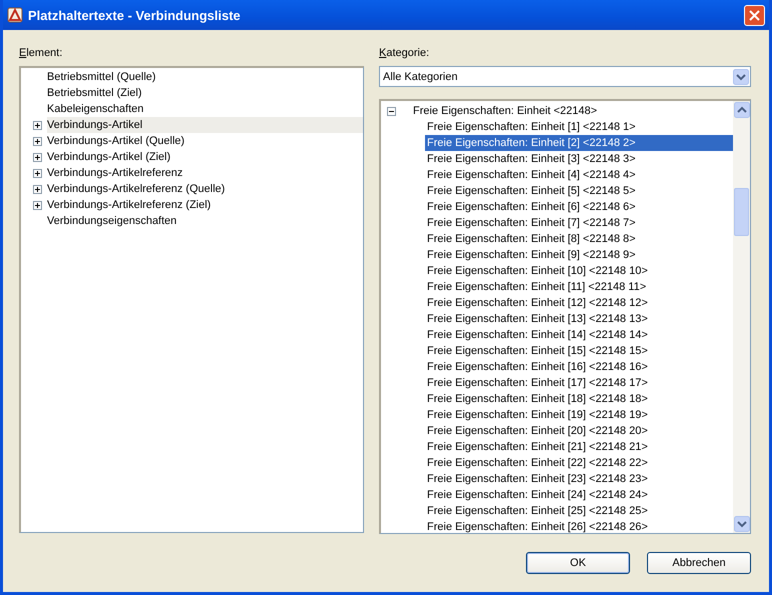 Image resolution: width=772 pixels, height=595 pixels. Describe the element at coordinates (579, 271) in the screenshot. I see `tree-item: Freie Eigenschaften: Einheit [10] <22148 10>` at that location.